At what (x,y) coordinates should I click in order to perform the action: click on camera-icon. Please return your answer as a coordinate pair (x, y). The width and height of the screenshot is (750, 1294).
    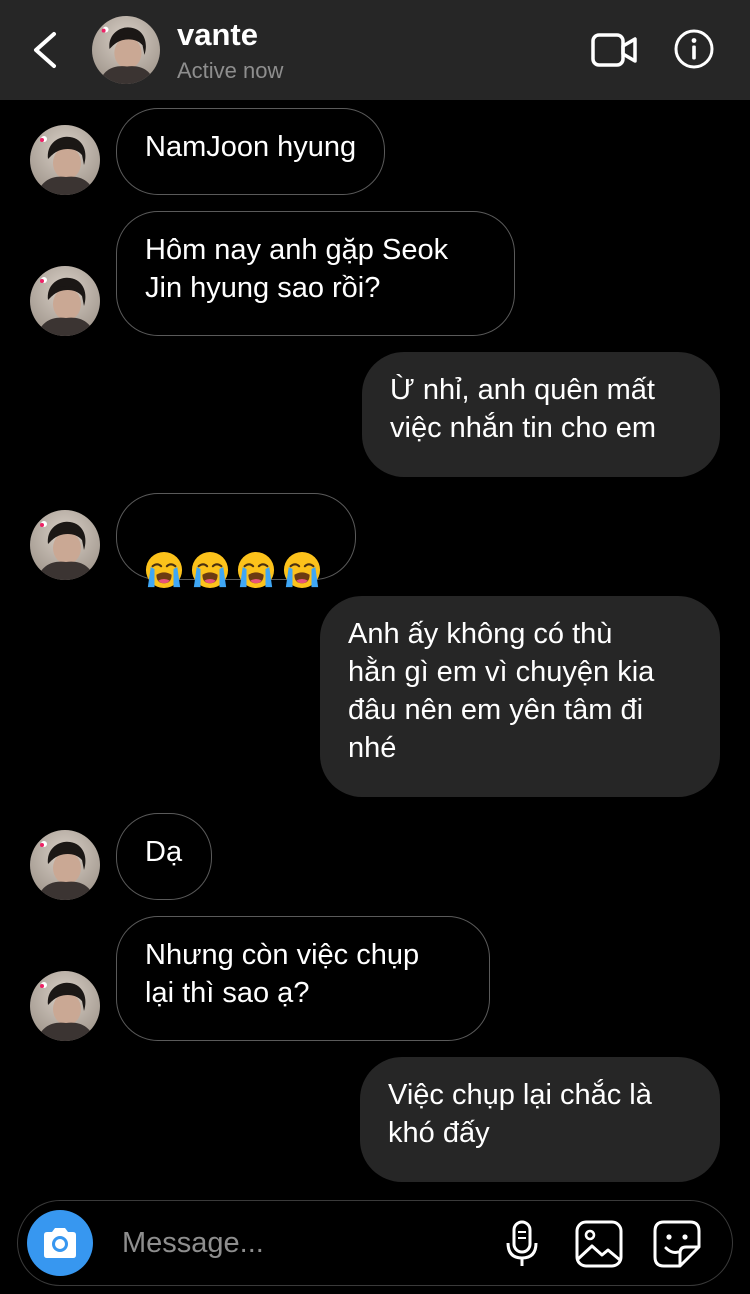
    Looking at the image, I should click on (60, 1243).